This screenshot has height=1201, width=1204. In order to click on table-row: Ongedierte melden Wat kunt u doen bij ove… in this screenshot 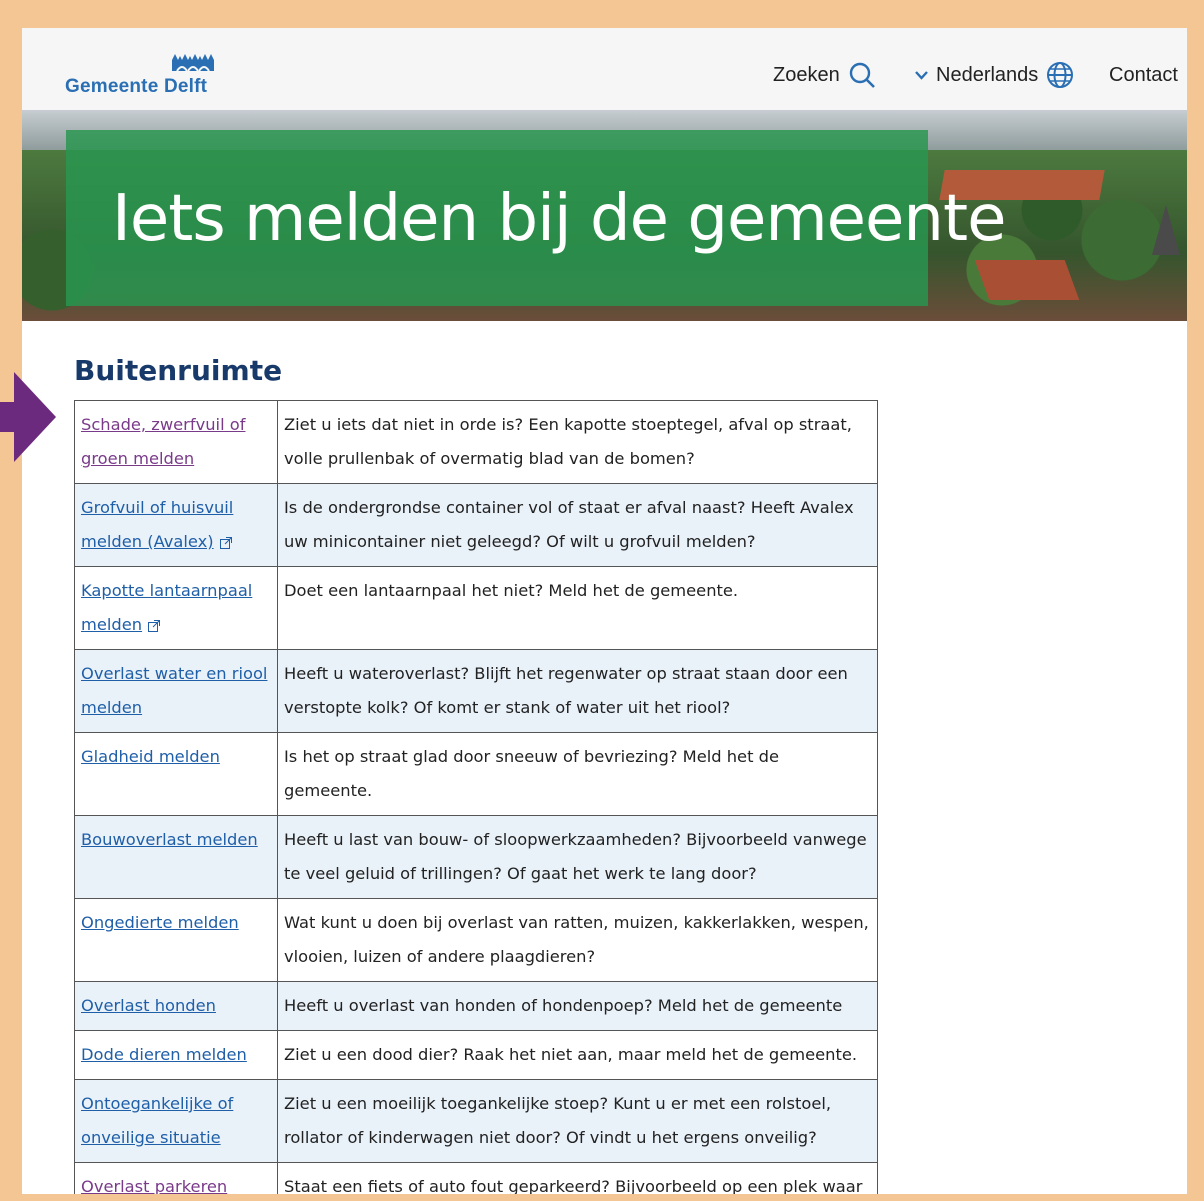, I will do `click(476, 940)`.